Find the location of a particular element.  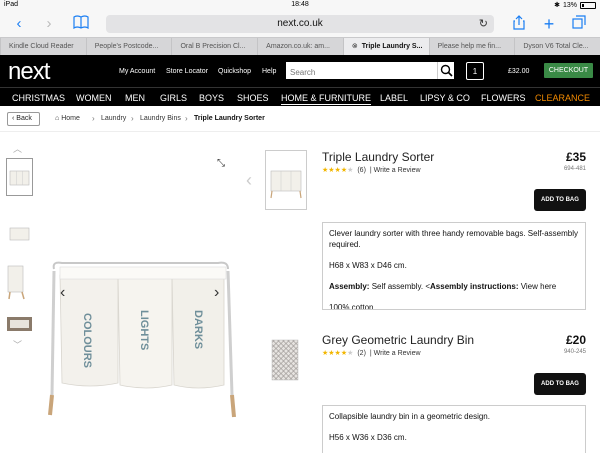

breadcrumb-laundry: Laundry is located at coordinates (113, 118).